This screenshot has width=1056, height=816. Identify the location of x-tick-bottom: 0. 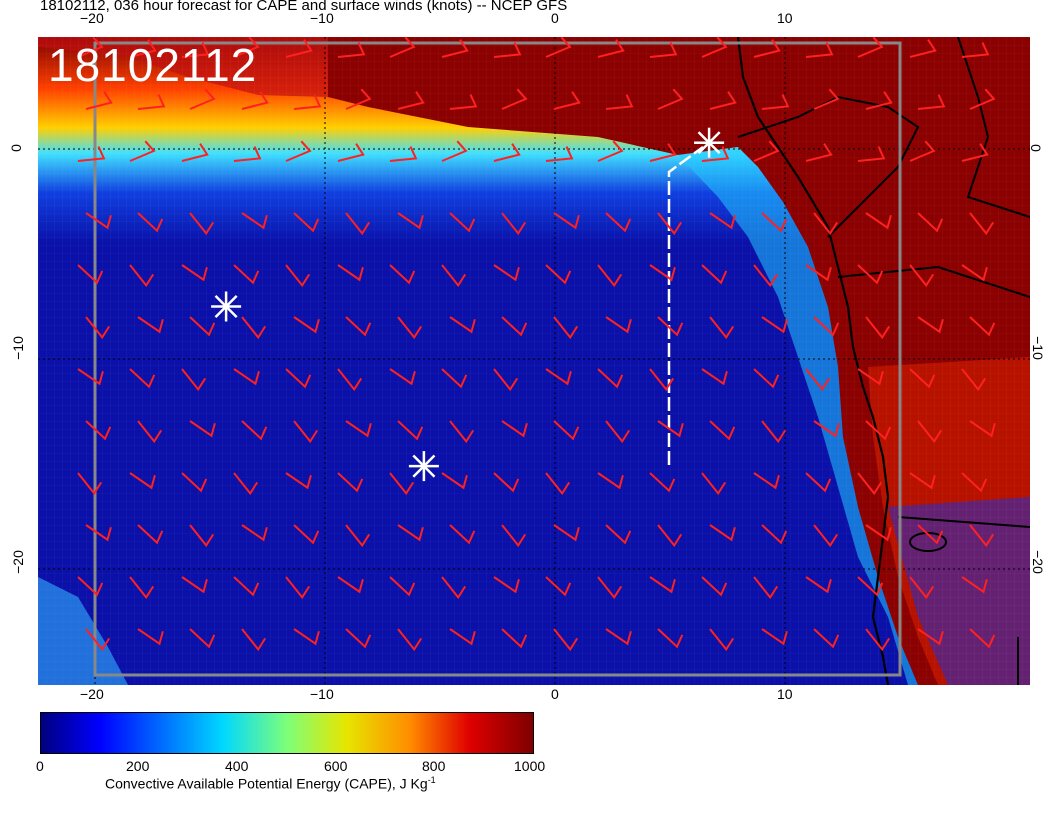
(555, 694).